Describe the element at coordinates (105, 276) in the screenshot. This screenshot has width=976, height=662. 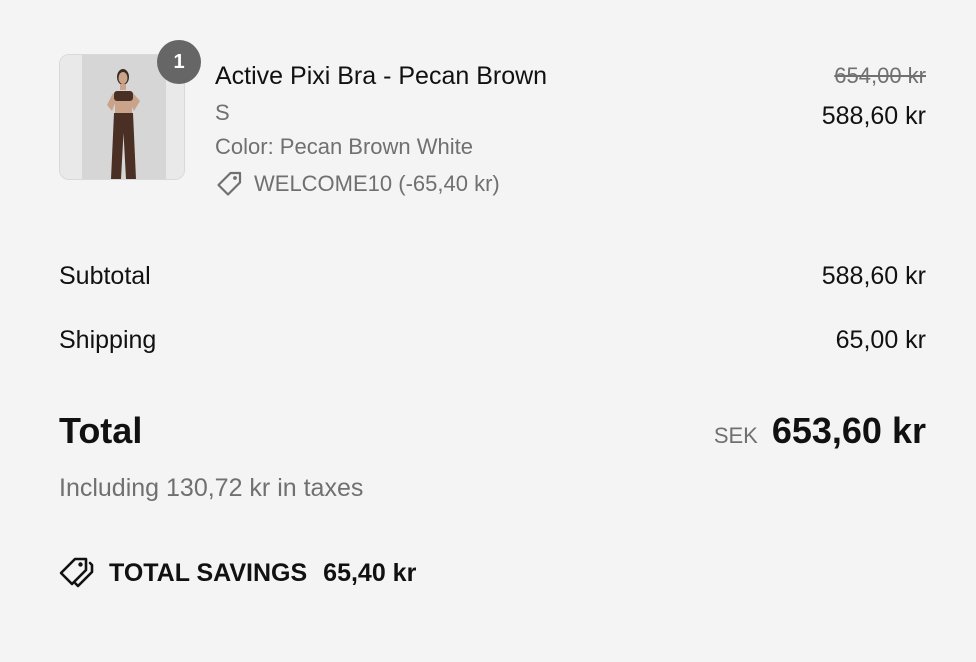
I see `subtotal-label: Subtotal` at that location.